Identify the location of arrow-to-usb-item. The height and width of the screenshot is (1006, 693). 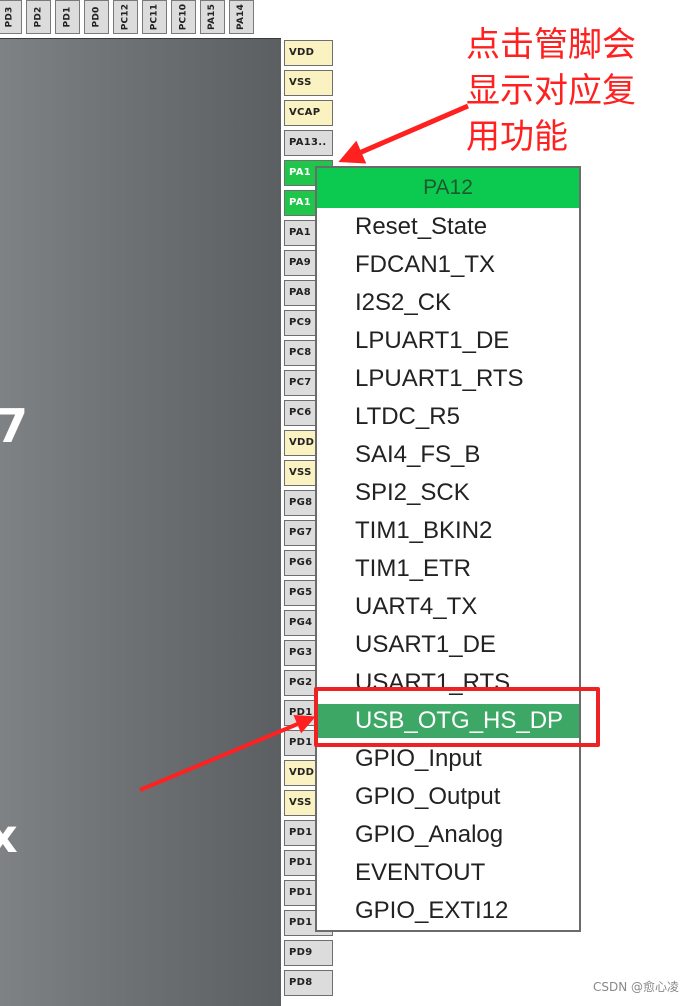
(227, 753).